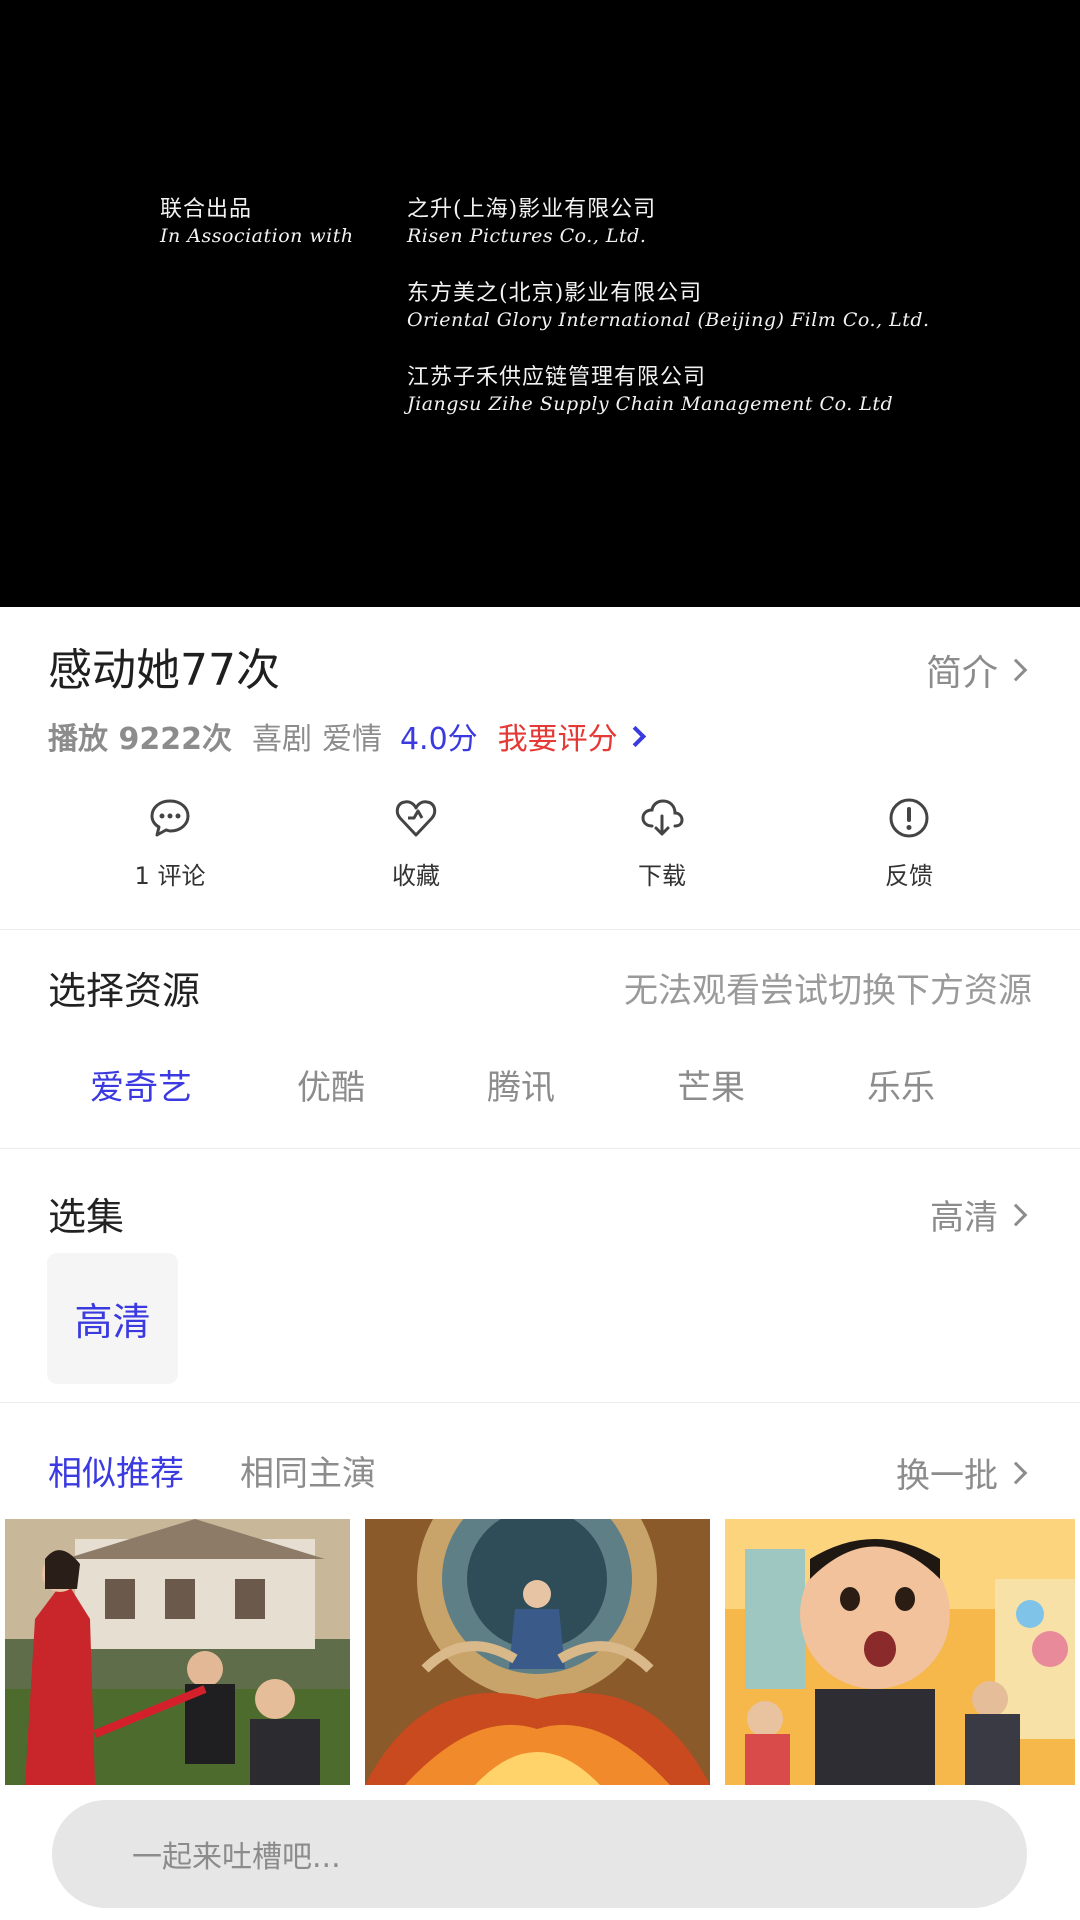 This screenshot has height=1920, width=1080. Describe the element at coordinates (164, 670) in the screenshot. I see `movie-title: 感动她77次` at that location.